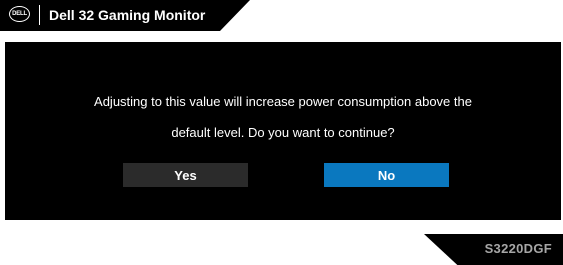 The height and width of the screenshot is (265, 563). I want to click on model-number: S3220DGF, so click(518, 248).